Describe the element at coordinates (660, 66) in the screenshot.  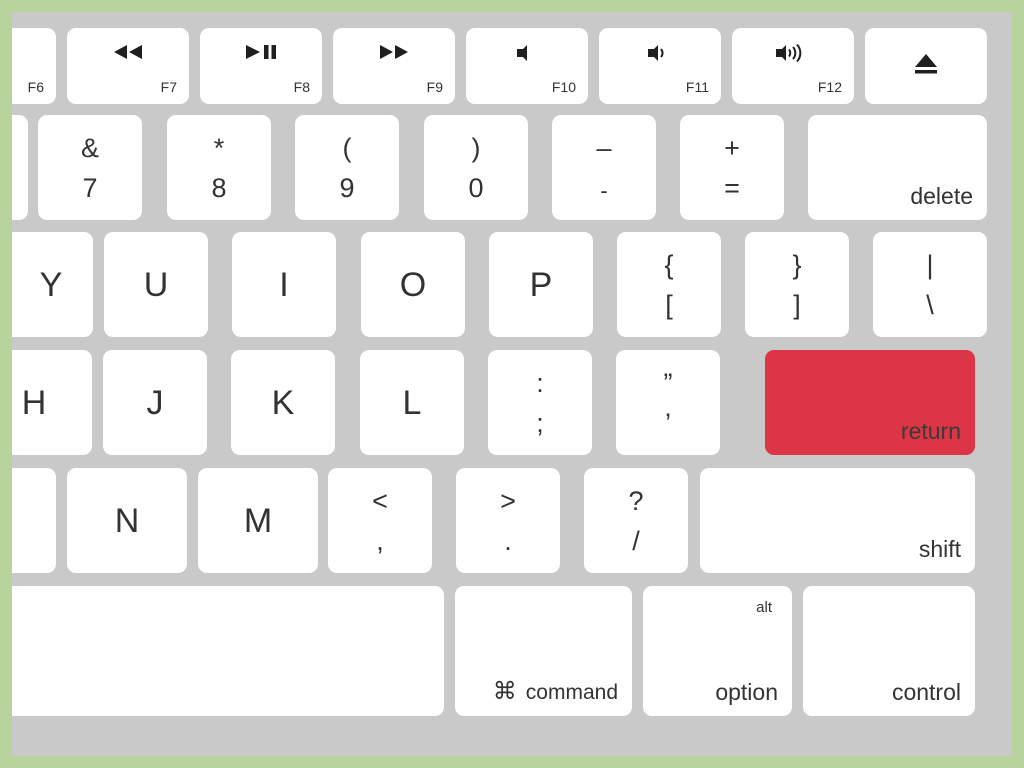
I see `key-f11: F11` at that location.